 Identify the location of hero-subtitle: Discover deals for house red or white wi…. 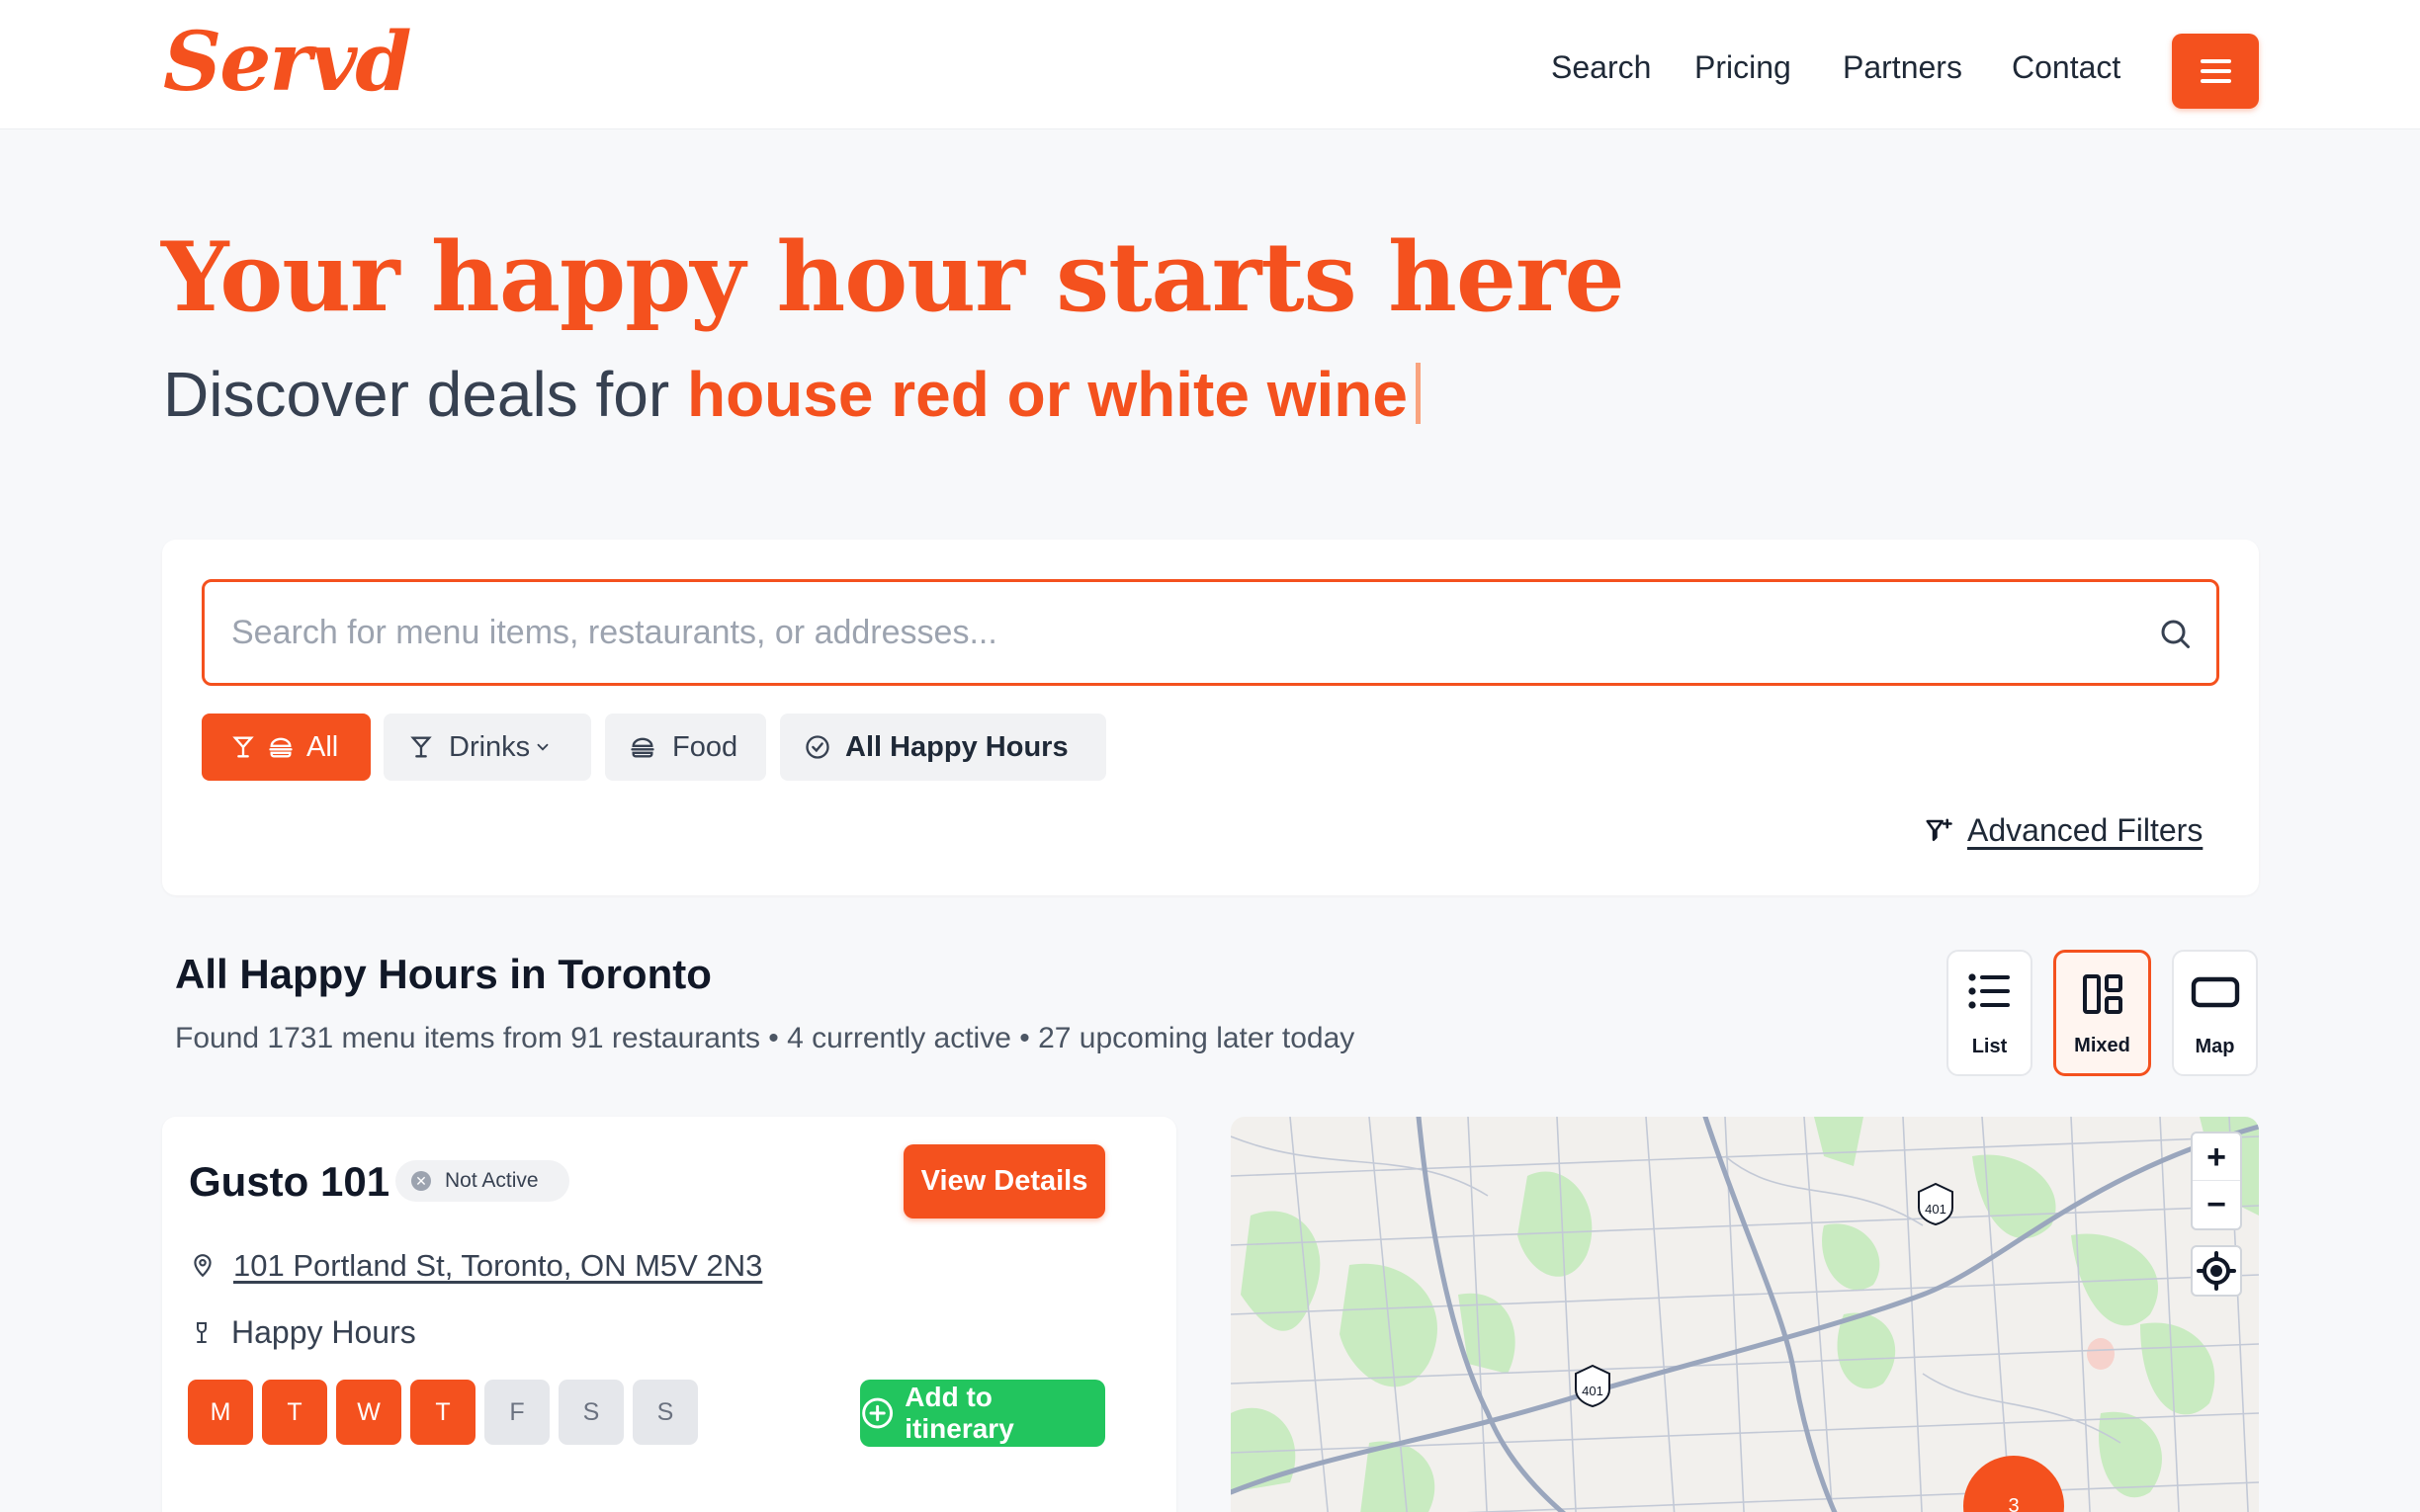
(792, 394).